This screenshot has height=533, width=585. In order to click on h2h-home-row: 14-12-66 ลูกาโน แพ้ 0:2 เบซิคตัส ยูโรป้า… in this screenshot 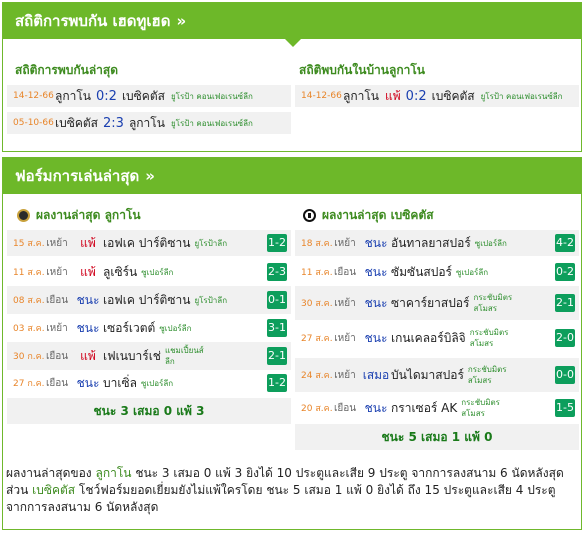, I will do `click(437, 96)`.